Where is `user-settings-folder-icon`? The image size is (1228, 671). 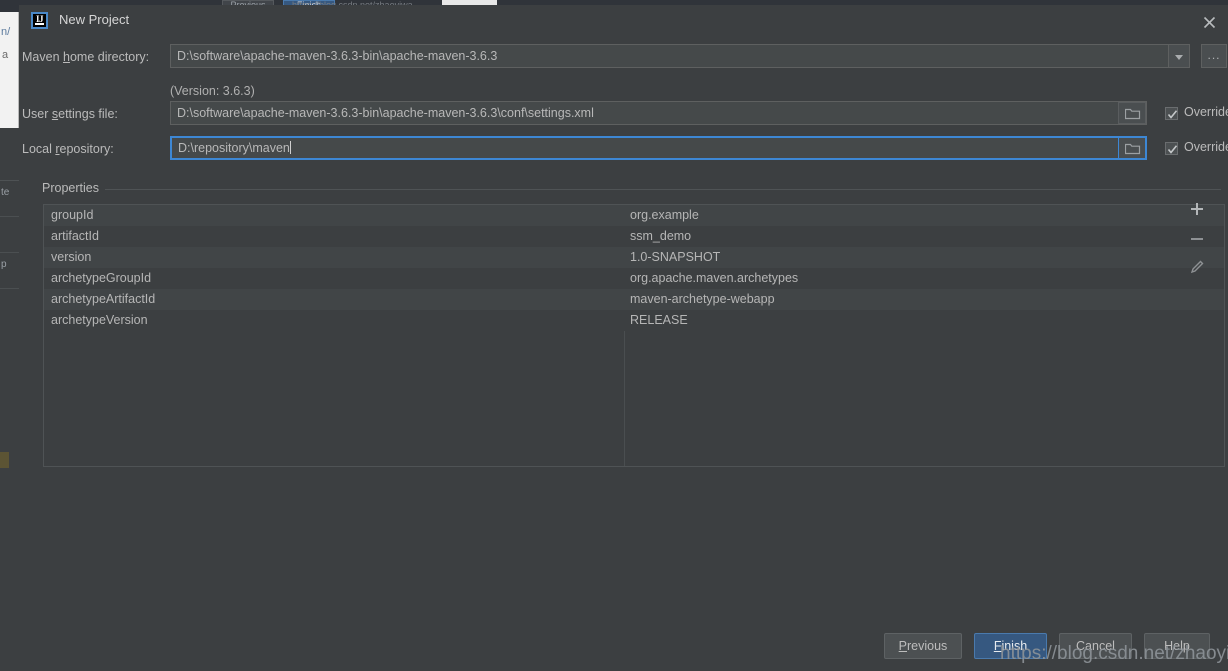
user-settings-folder-icon is located at coordinates (1132, 113).